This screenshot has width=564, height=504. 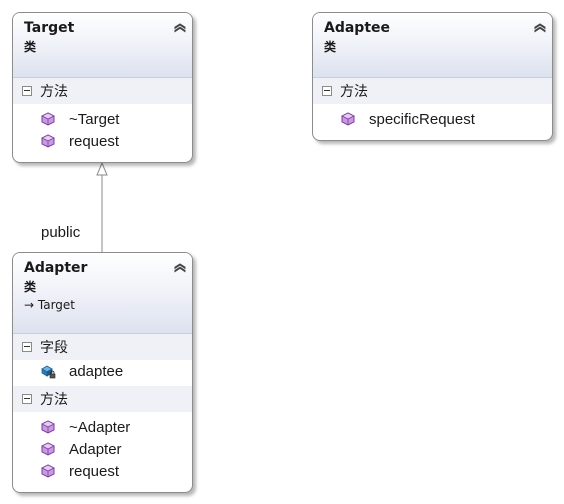 What do you see at coordinates (56, 305) in the screenshot?
I see `base-class-name: Target` at bounding box center [56, 305].